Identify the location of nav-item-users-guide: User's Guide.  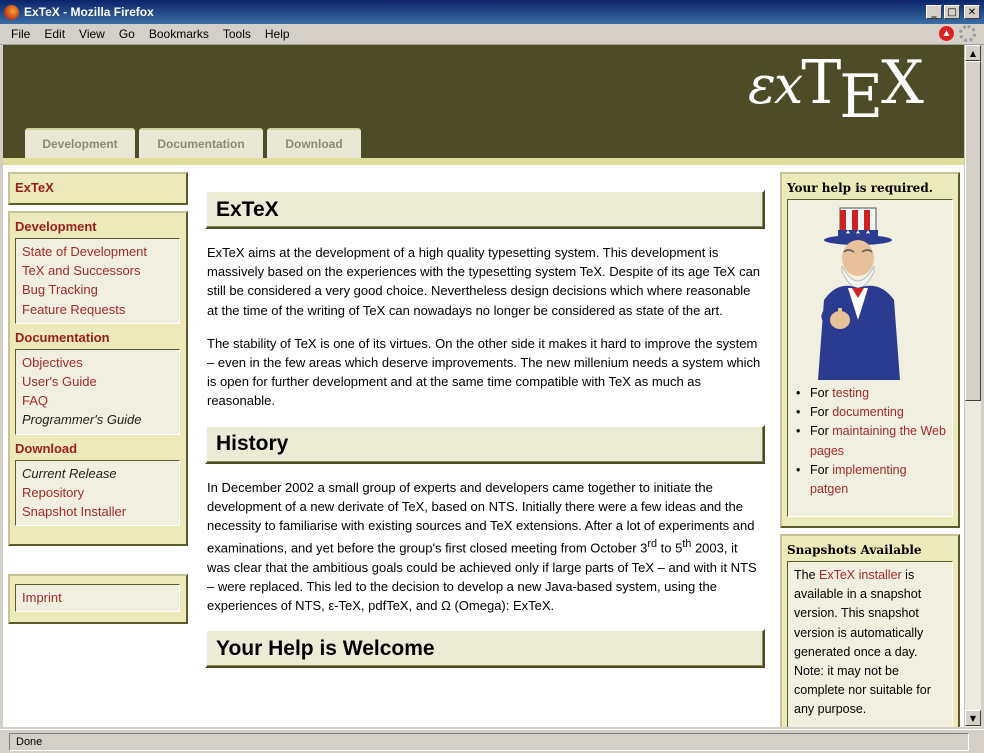
(97, 381).